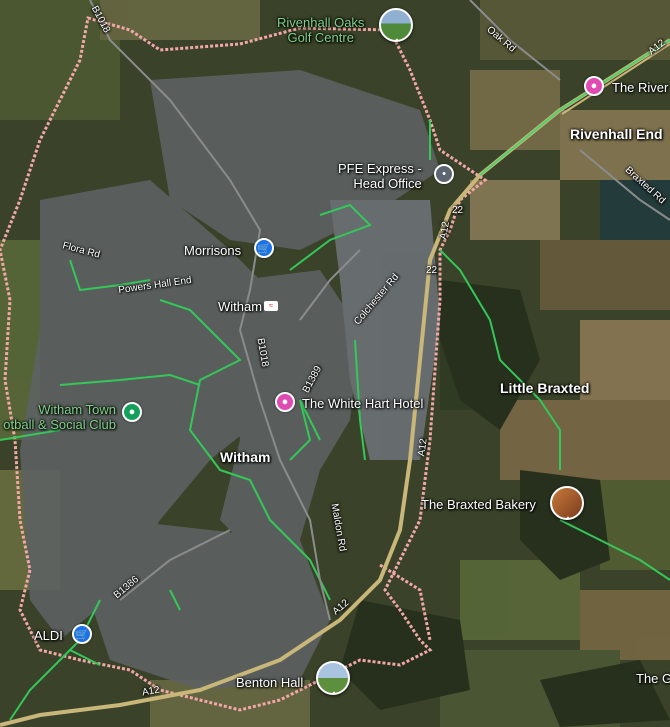 The image size is (670, 727). What do you see at coordinates (544, 388) in the screenshot?
I see `place-label-little-braxted: Little Braxted` at bounding box center [544, 388].